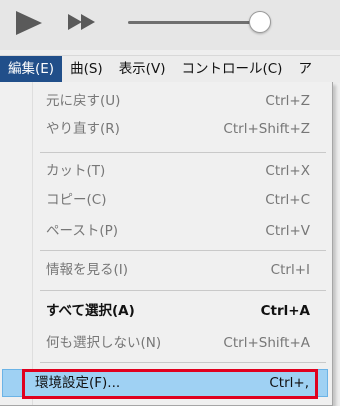 The height and width of the screenshot is (406, 340). I want to click on menu-item-label: ペースト(P), so click(82, 231).